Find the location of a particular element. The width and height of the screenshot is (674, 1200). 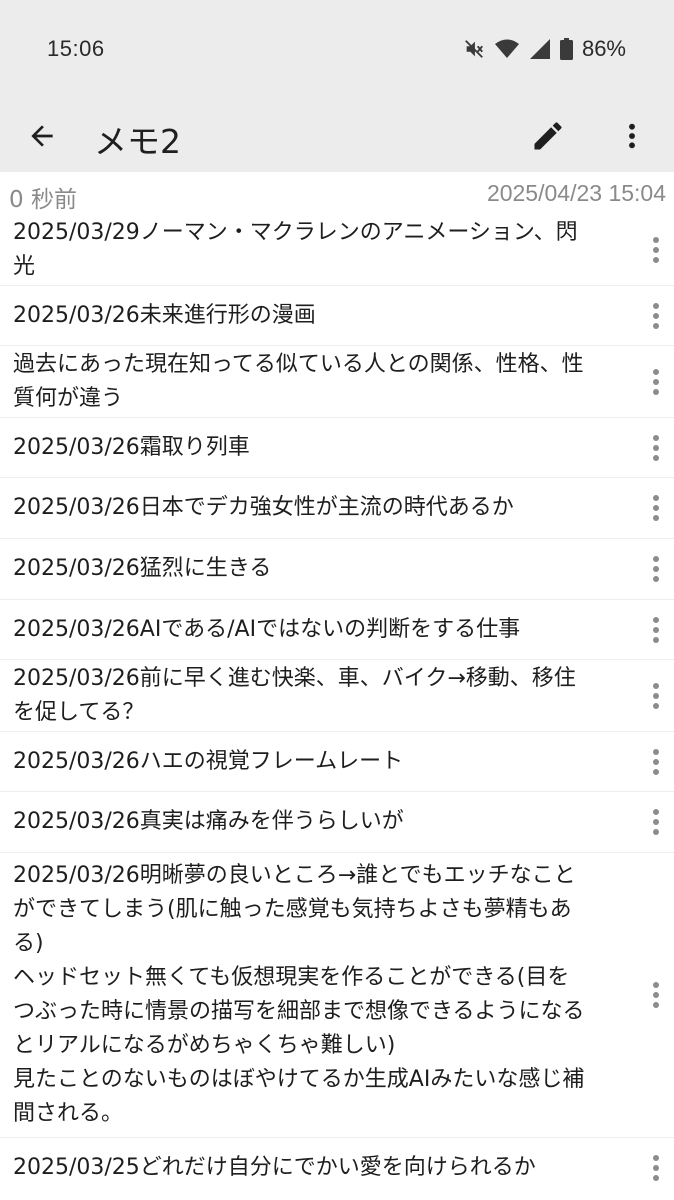

list-item-text: 2025/03/26真実は痛みを伴うらしいが is located at coordinates (208, 821).